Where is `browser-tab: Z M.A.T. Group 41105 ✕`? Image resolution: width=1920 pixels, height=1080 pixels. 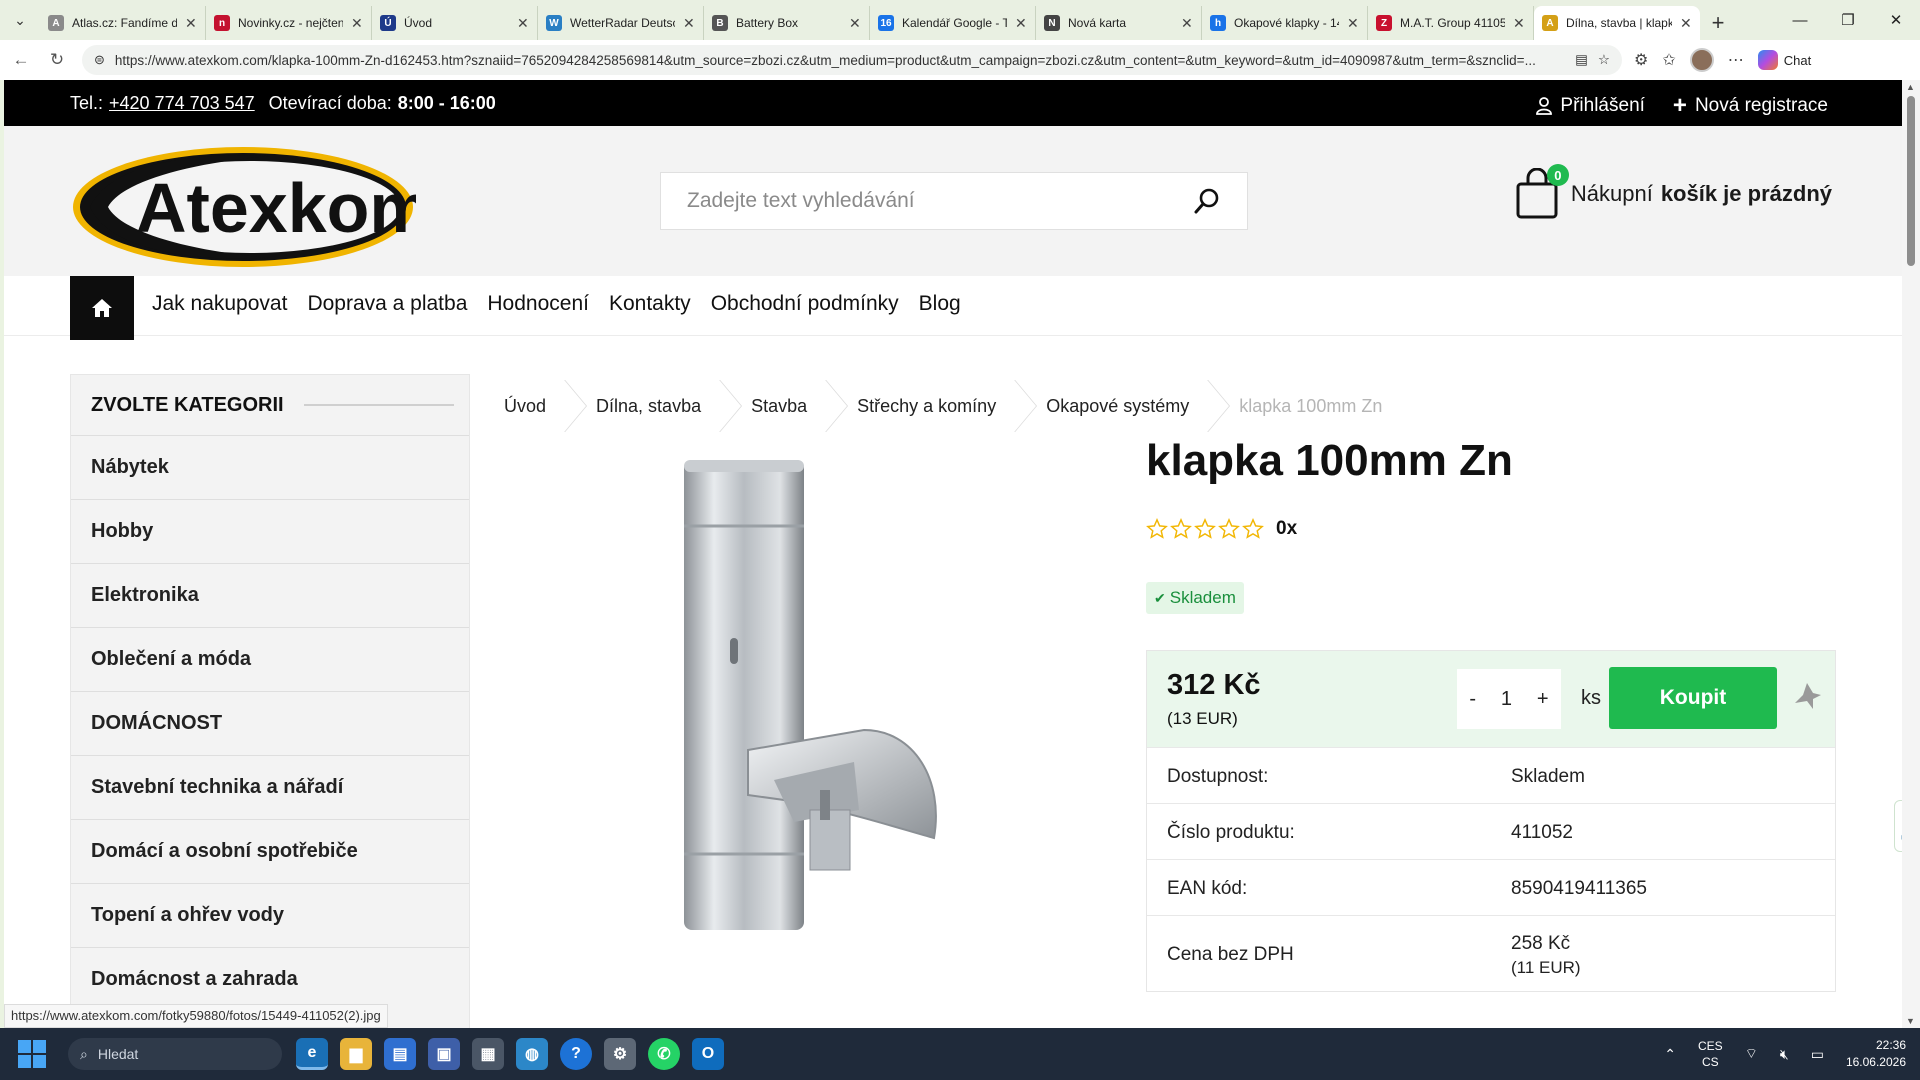 browser-tab: Z M.A.T. Group 41105 ✕ is located at coordinates (1451, 23).